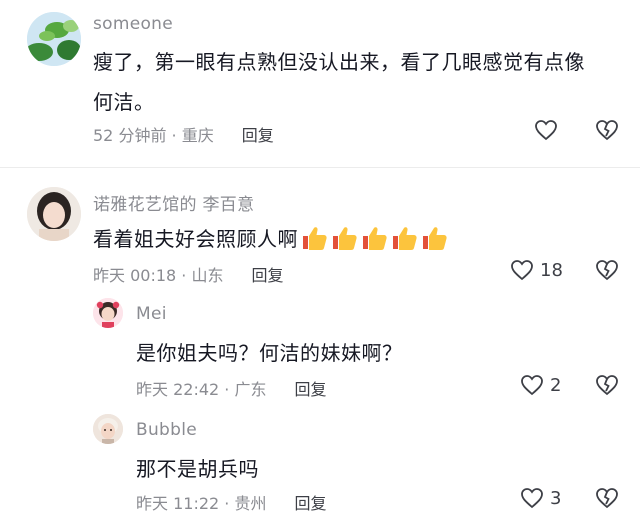 The image size is (640, 514). What do you see at coordinates (201, 503) in the screenshot?
I see `reply-time-location: 昨天 11:22 · 贵州` at bounding box center [201, 503].